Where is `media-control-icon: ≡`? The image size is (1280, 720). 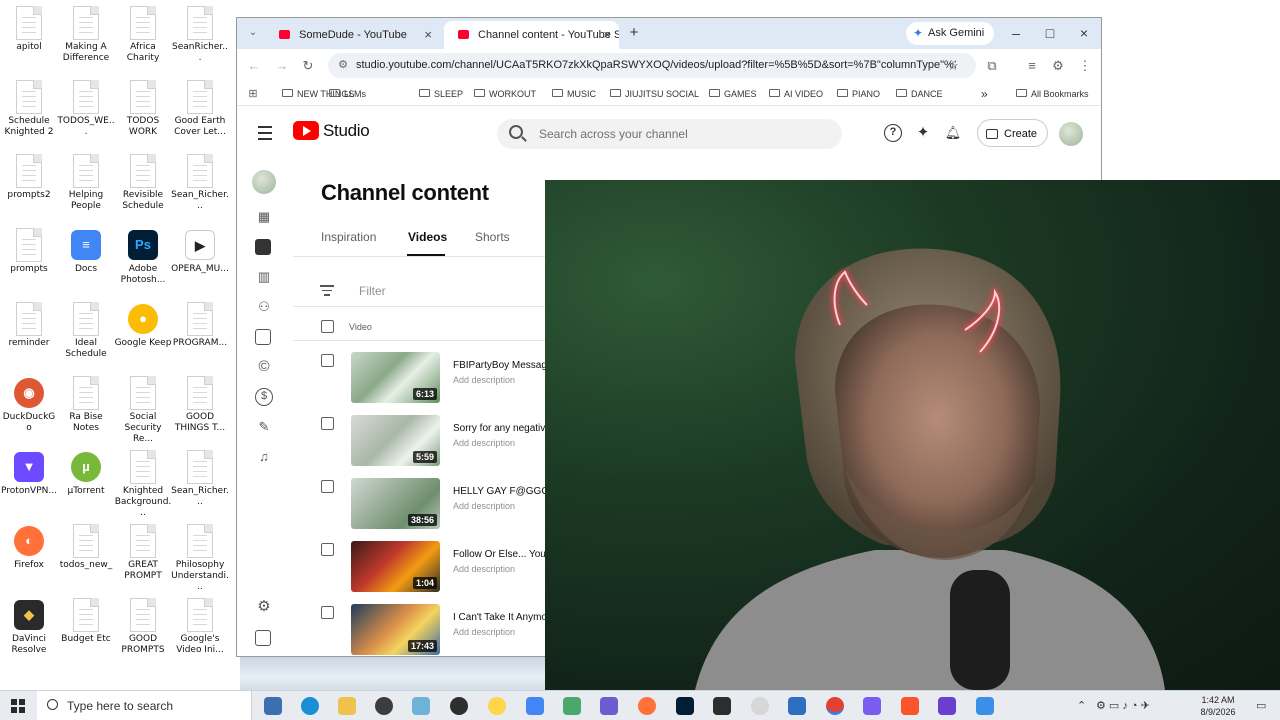 media-control-icon: ≡ is located at coordinates (1032, 66).